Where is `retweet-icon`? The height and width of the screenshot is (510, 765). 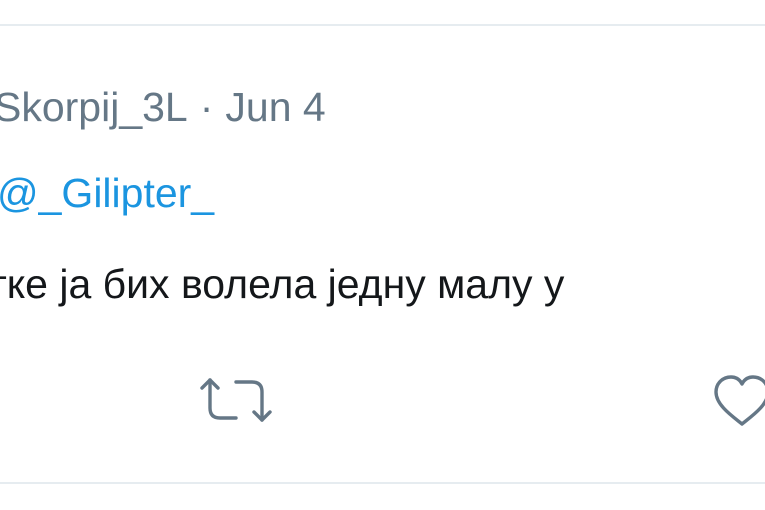
retweet-icon is located at coordinates (236, 400).